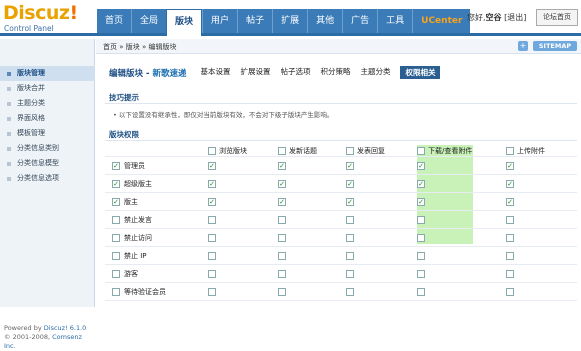  What do you see at coordinates (420, 72) in the screenshot?
I see `settings-tab: 权限相关` at bounding box center [420, 72].